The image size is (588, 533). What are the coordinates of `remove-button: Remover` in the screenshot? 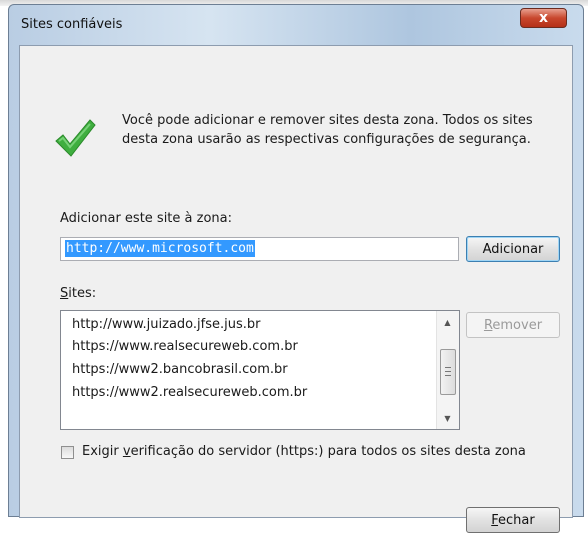 It's located at (513, 325).